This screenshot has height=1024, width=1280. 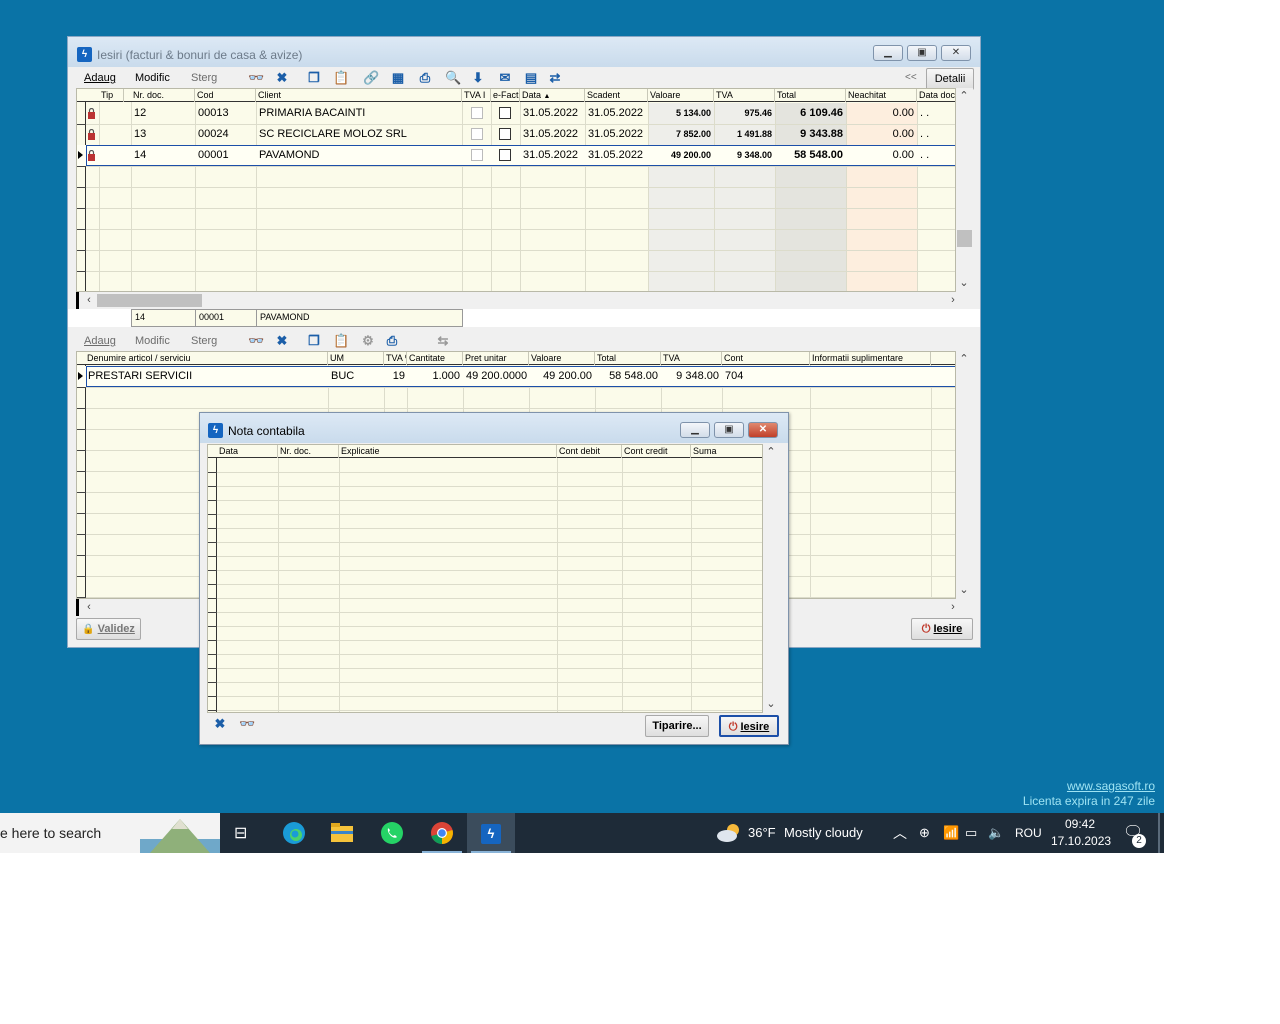 What do you see at coordinates (552, 95) in the screenshot?
I see `col-data: Data ▲` at bounding box center [552, 95].